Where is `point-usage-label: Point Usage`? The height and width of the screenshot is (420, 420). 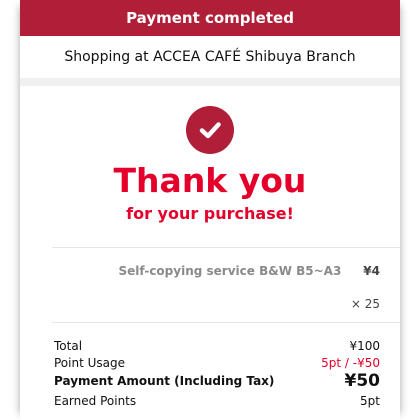 point-usage-label: Point Usage is located at coordinates (89, 363).